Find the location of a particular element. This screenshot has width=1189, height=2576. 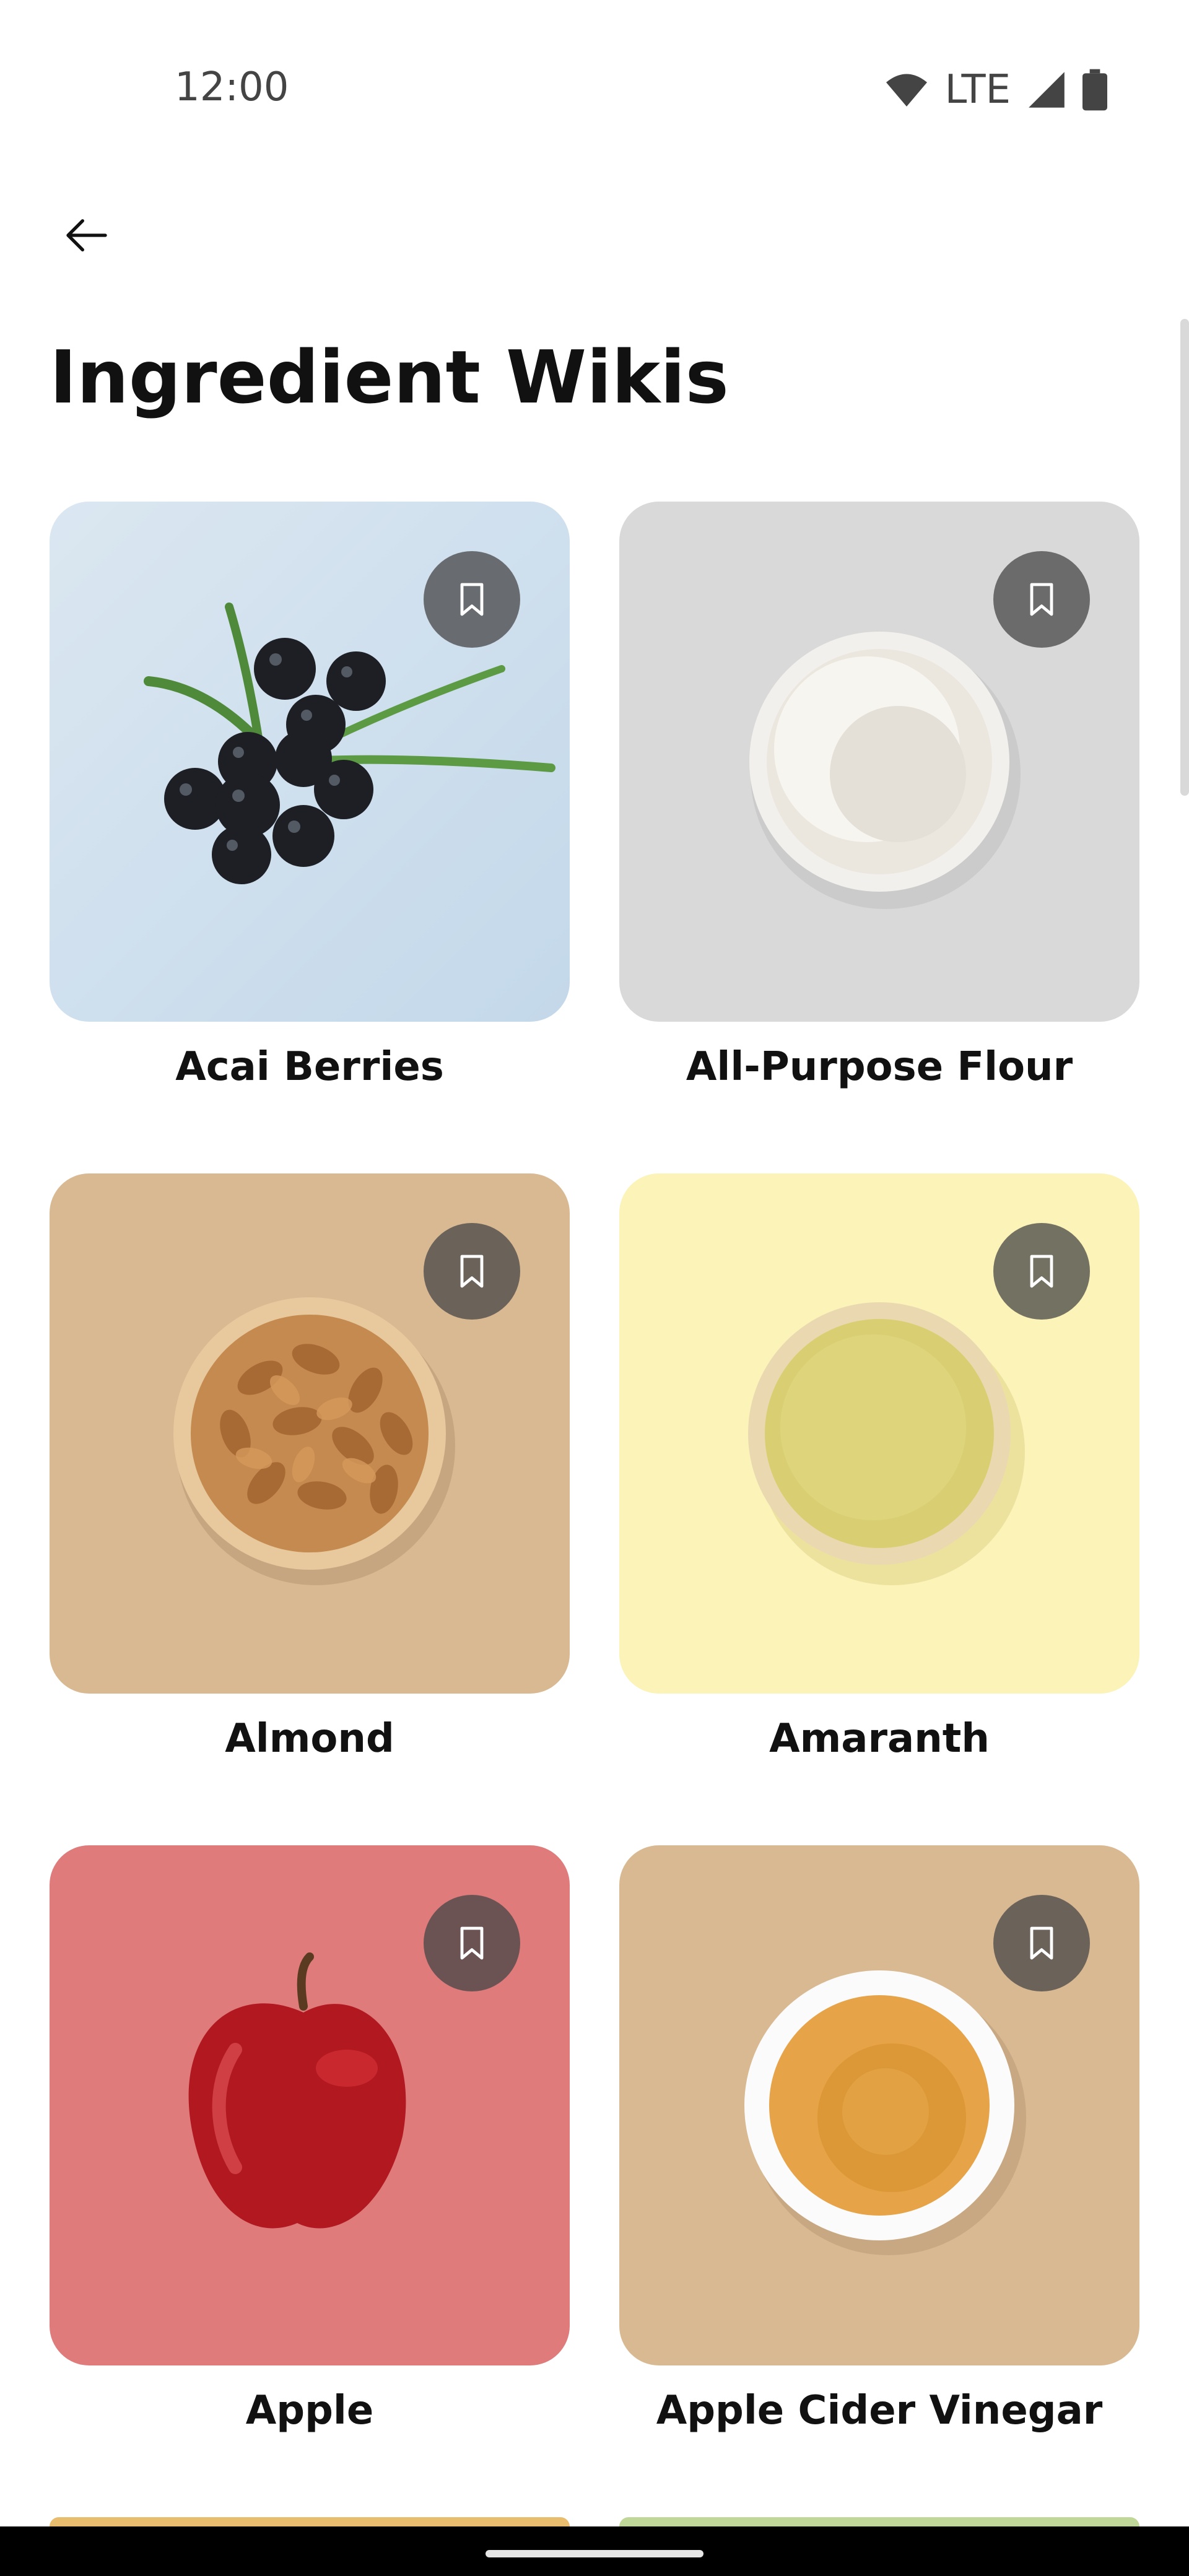

ingredient-card-all-purpose-flour is located at coordinates (879, 762).